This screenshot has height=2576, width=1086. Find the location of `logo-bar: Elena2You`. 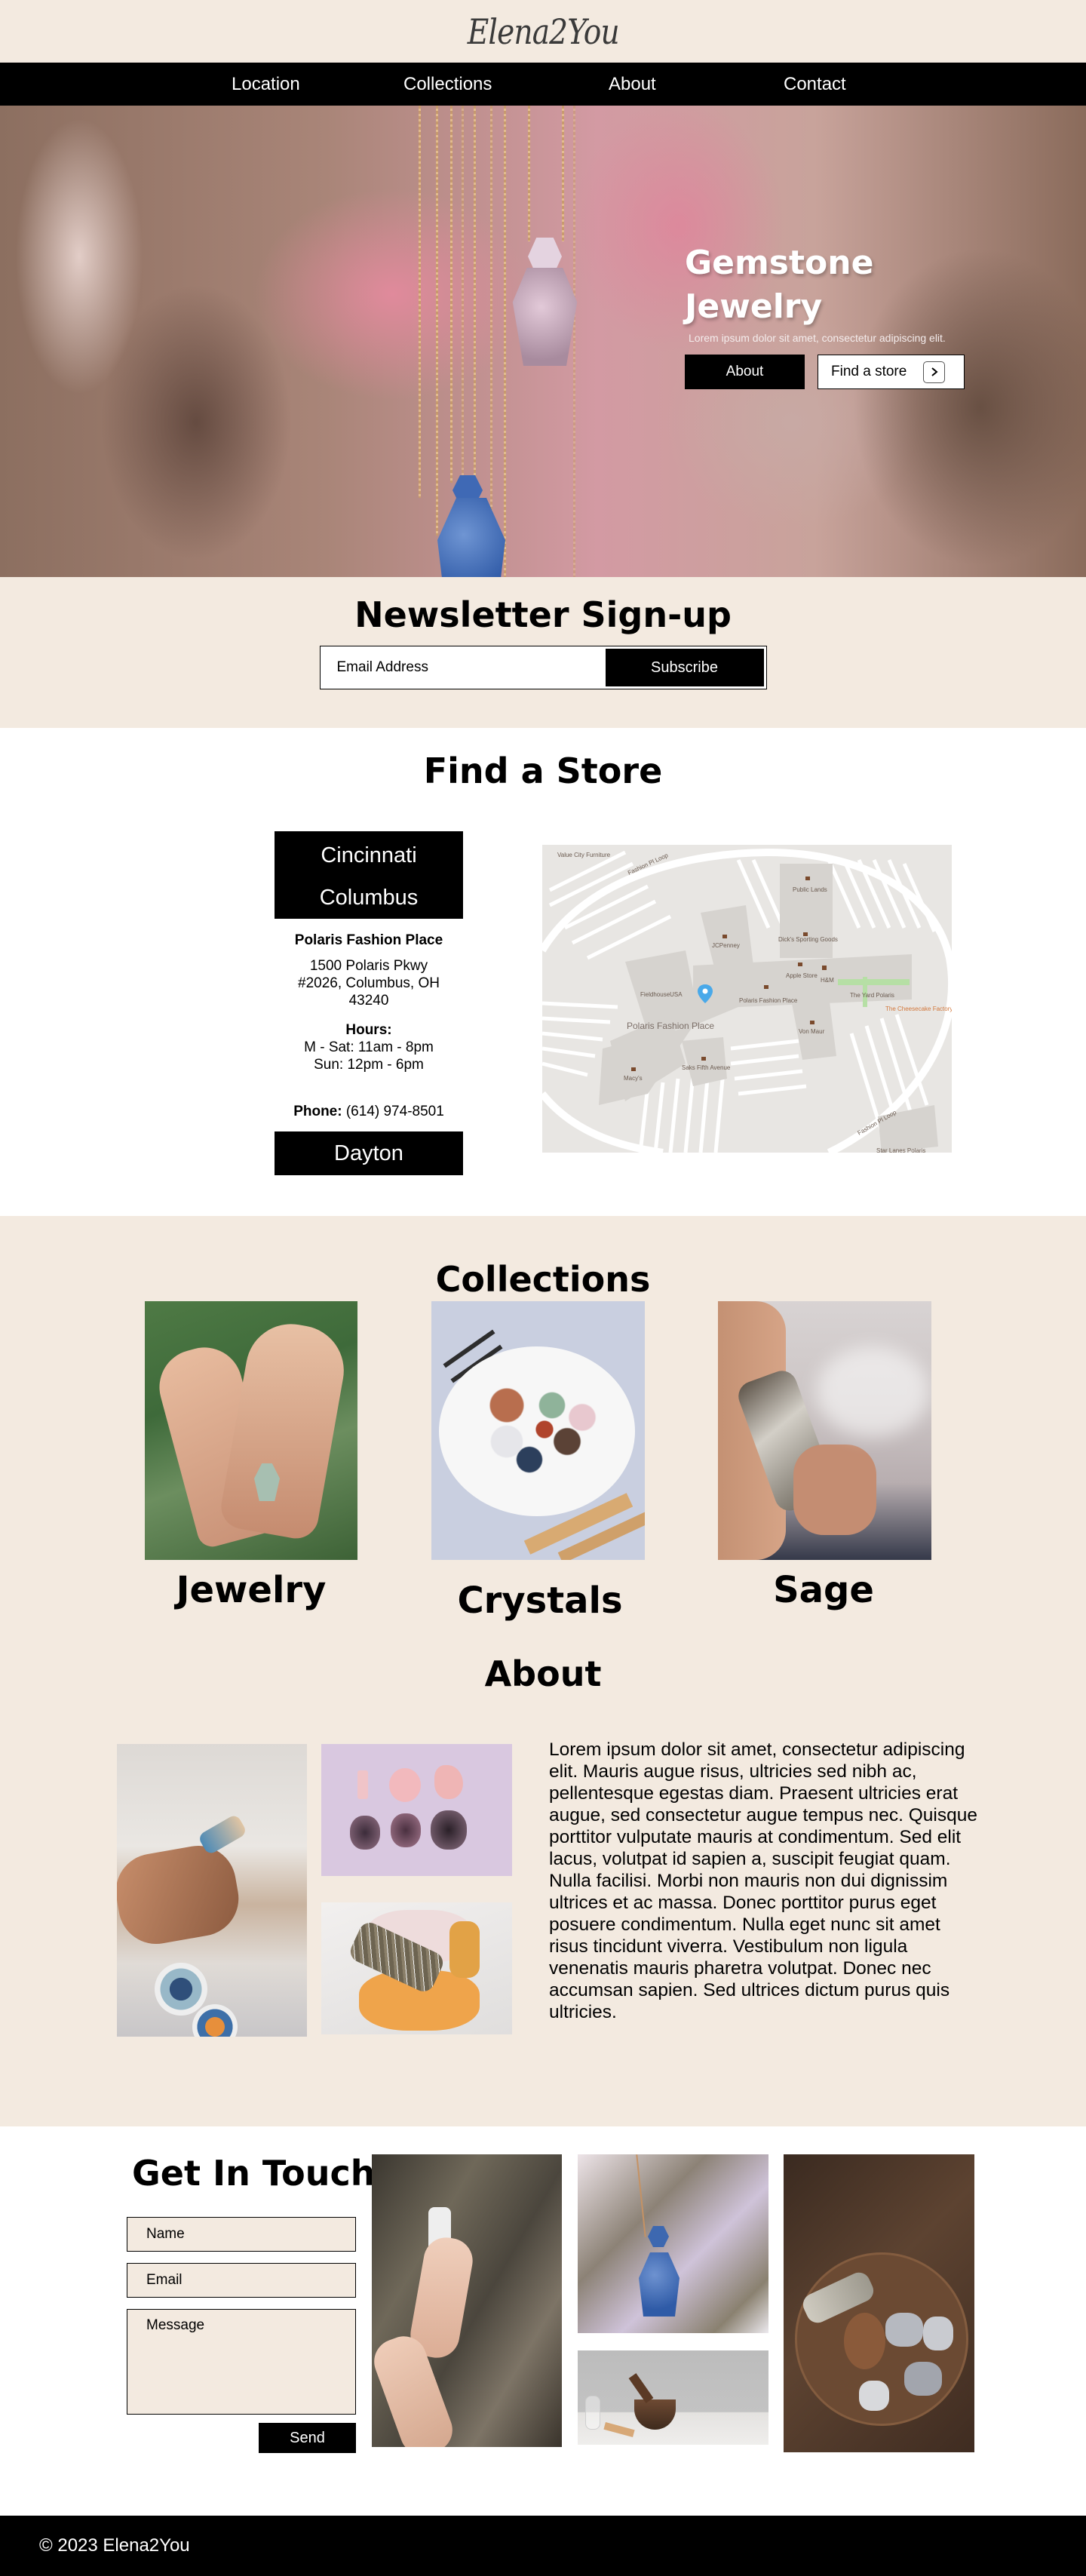

logo-bar: Elena2You is located at coordinates (543, 31).